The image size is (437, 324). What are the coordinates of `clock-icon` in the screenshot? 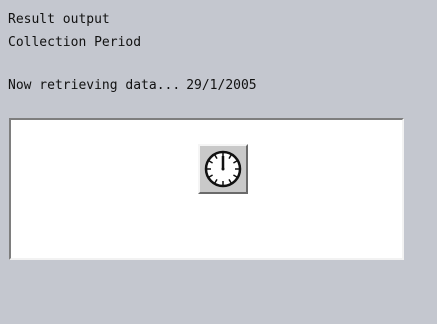 It's located at (223, 169).